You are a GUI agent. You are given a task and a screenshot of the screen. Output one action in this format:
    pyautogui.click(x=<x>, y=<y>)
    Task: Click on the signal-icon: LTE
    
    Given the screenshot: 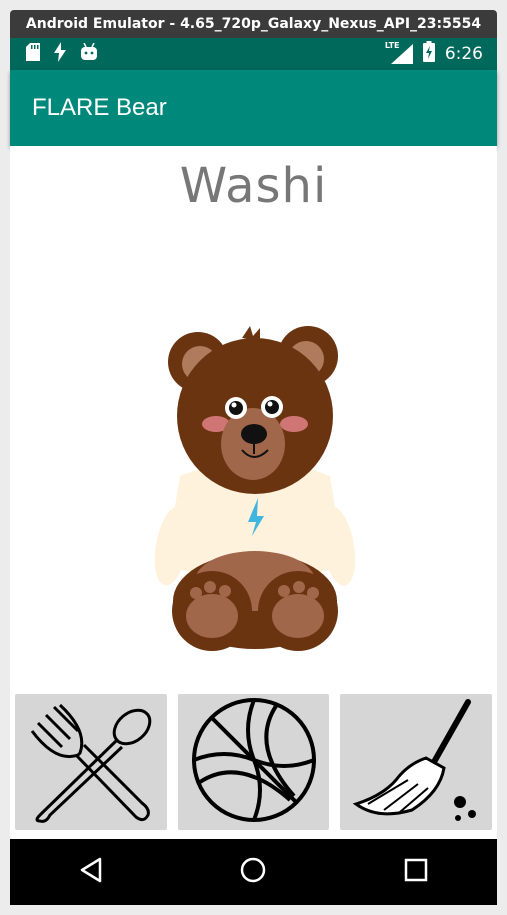 What is the action you would take?
    pyautogui.click(x=399, y=52)
    